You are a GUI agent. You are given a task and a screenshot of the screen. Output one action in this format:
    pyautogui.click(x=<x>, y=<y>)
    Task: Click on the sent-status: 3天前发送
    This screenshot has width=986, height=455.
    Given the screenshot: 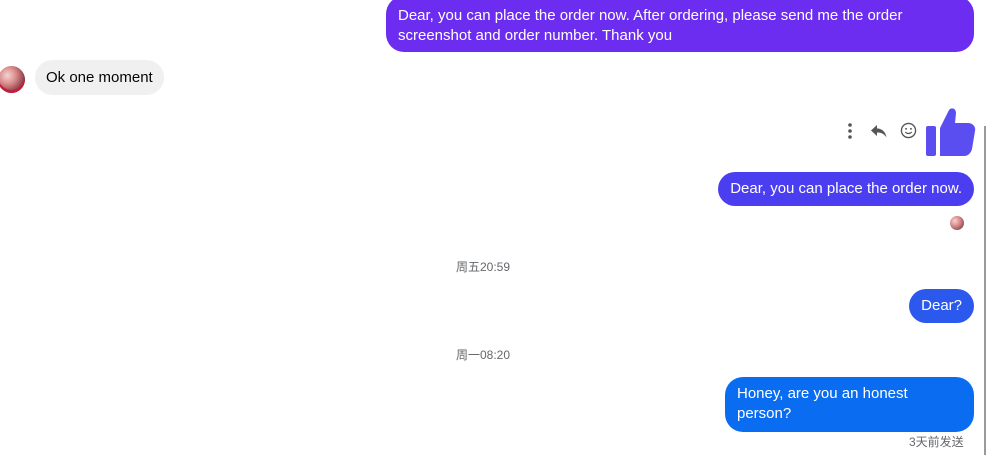 What is the action you would take?
    pyautogui.click(x=936, y=442)
    